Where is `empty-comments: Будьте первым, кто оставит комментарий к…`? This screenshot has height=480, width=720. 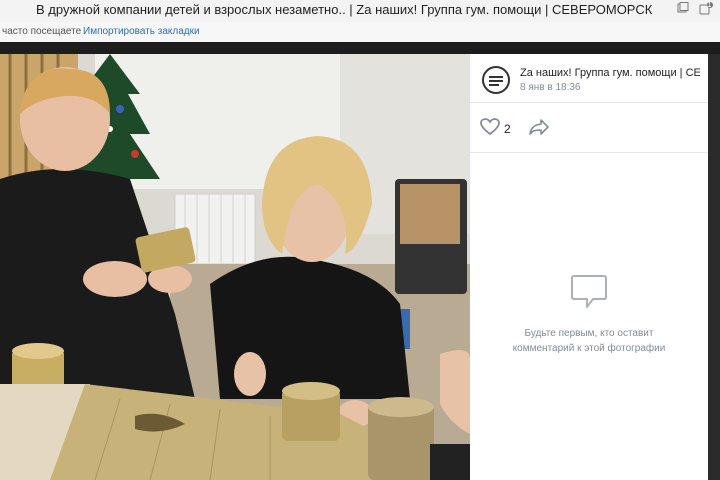 empty-comments: Будьте первым, кто оставит комментарий к… is located at coordinates (589, 314).